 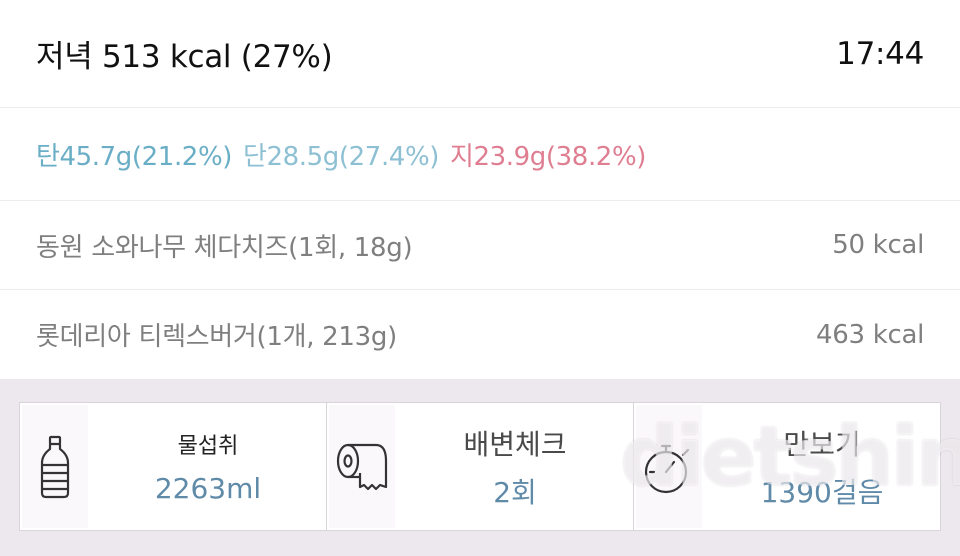 I want to click on bowel-check-card: 배변체크 2회, so click(x=479, y=466).